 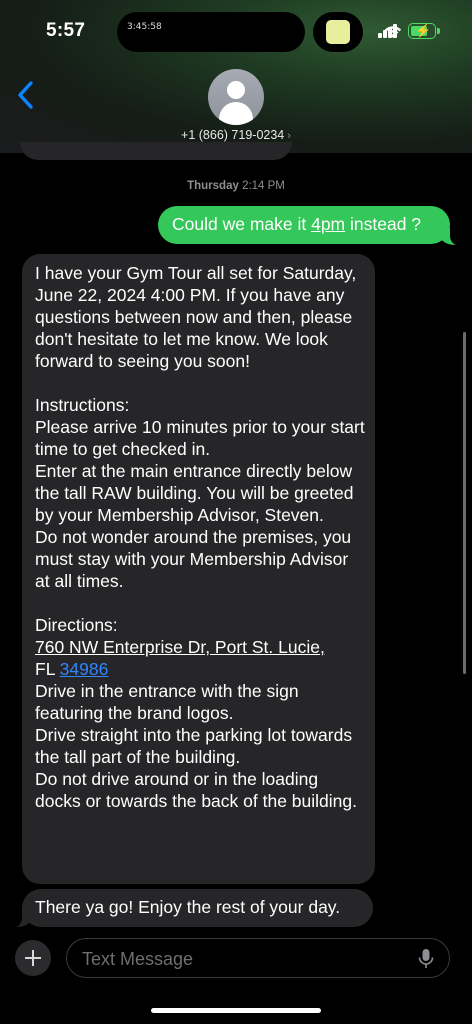 What do you see at coordinates (76, 625) in the screenshot?
I see `directions-heading: Directions:` at bounding box center [76, 625].